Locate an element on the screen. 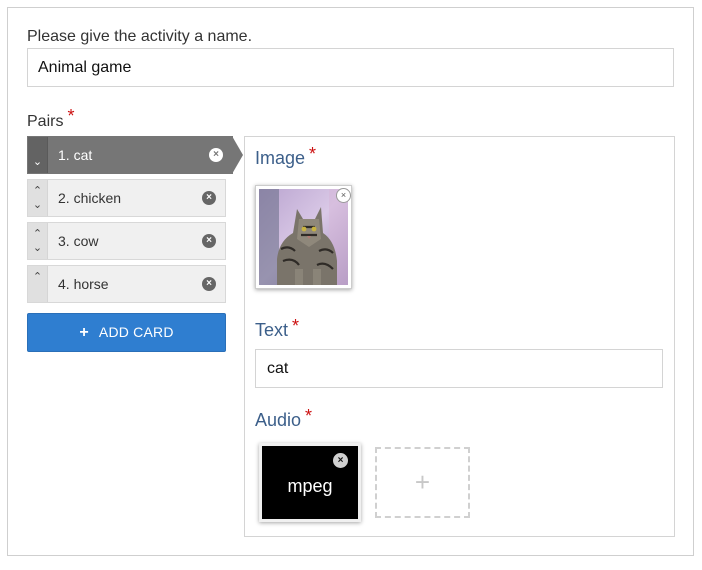  text-field-label: Text * is located at coordinates (277, 328).